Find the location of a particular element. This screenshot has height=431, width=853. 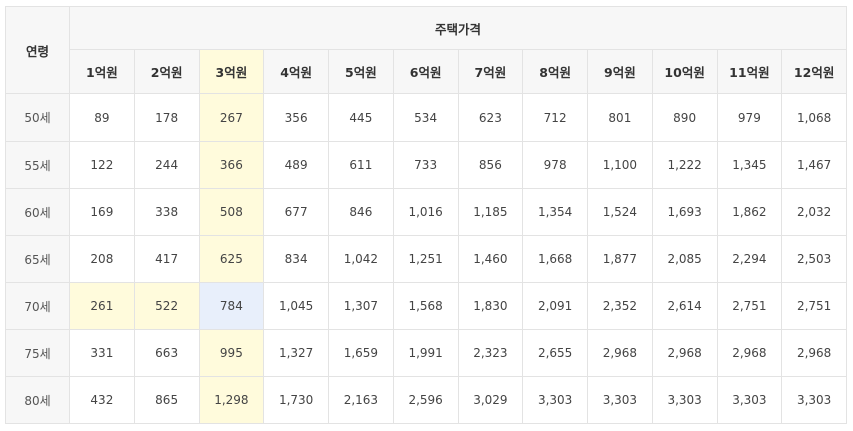

header-row-prices: 1억원 2억원 3억원 4억원 5억원 6억원 7억원 8억원 9억원 10억원 11억원 12억원 is located at coordinates (426, 71).